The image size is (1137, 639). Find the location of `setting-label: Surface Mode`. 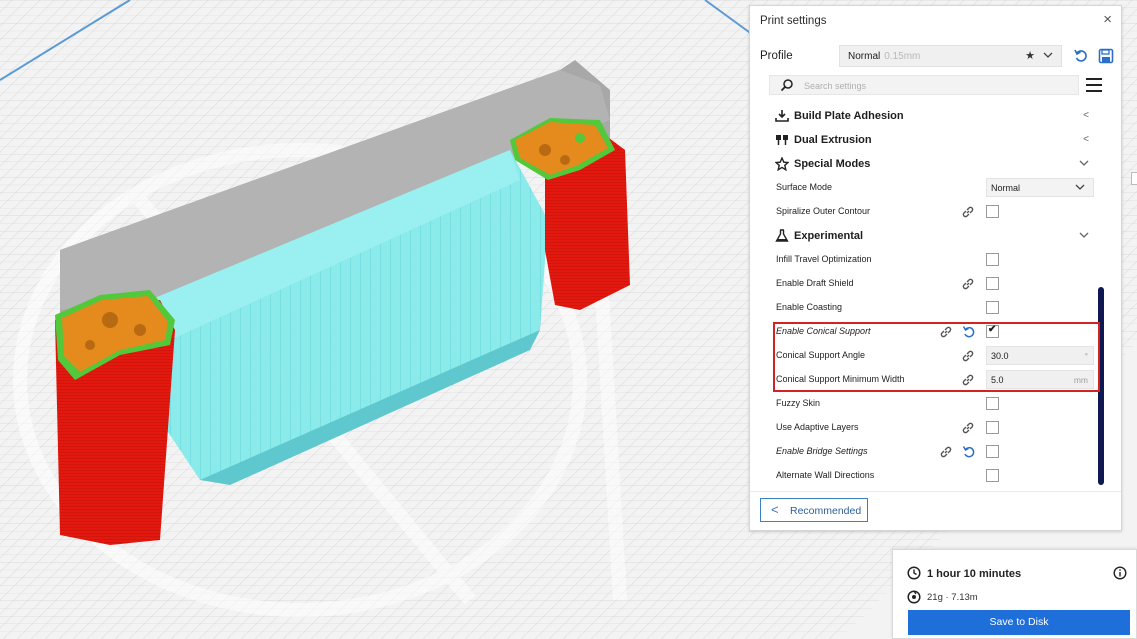

setting-label: Surface Mode is located at coordinates (804, 187).